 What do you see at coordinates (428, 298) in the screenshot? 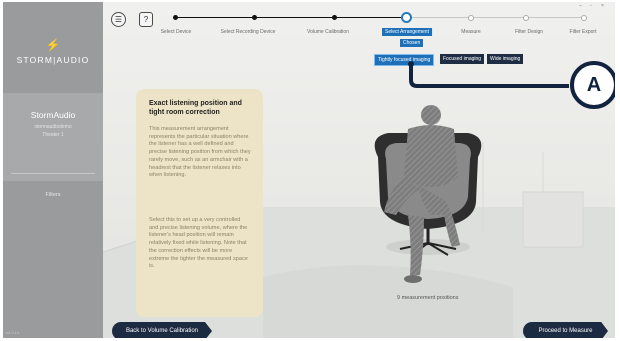
I see `measurement-positions-label: 9 measurement positions` at bounding box center [428, 298].